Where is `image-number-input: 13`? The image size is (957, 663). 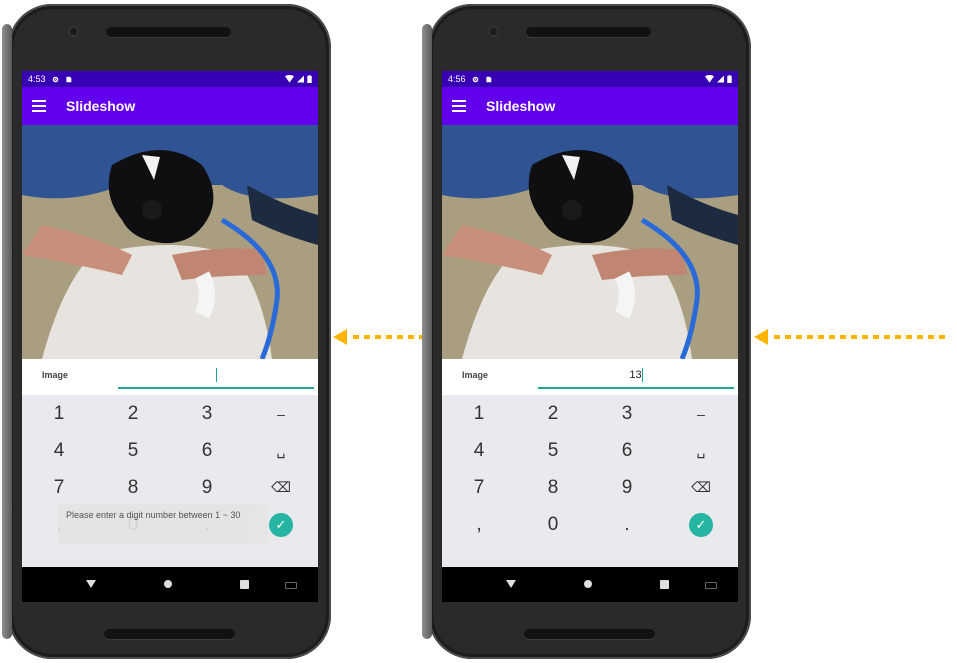 image-number-input: 13 is located at coordinates (636, 376).